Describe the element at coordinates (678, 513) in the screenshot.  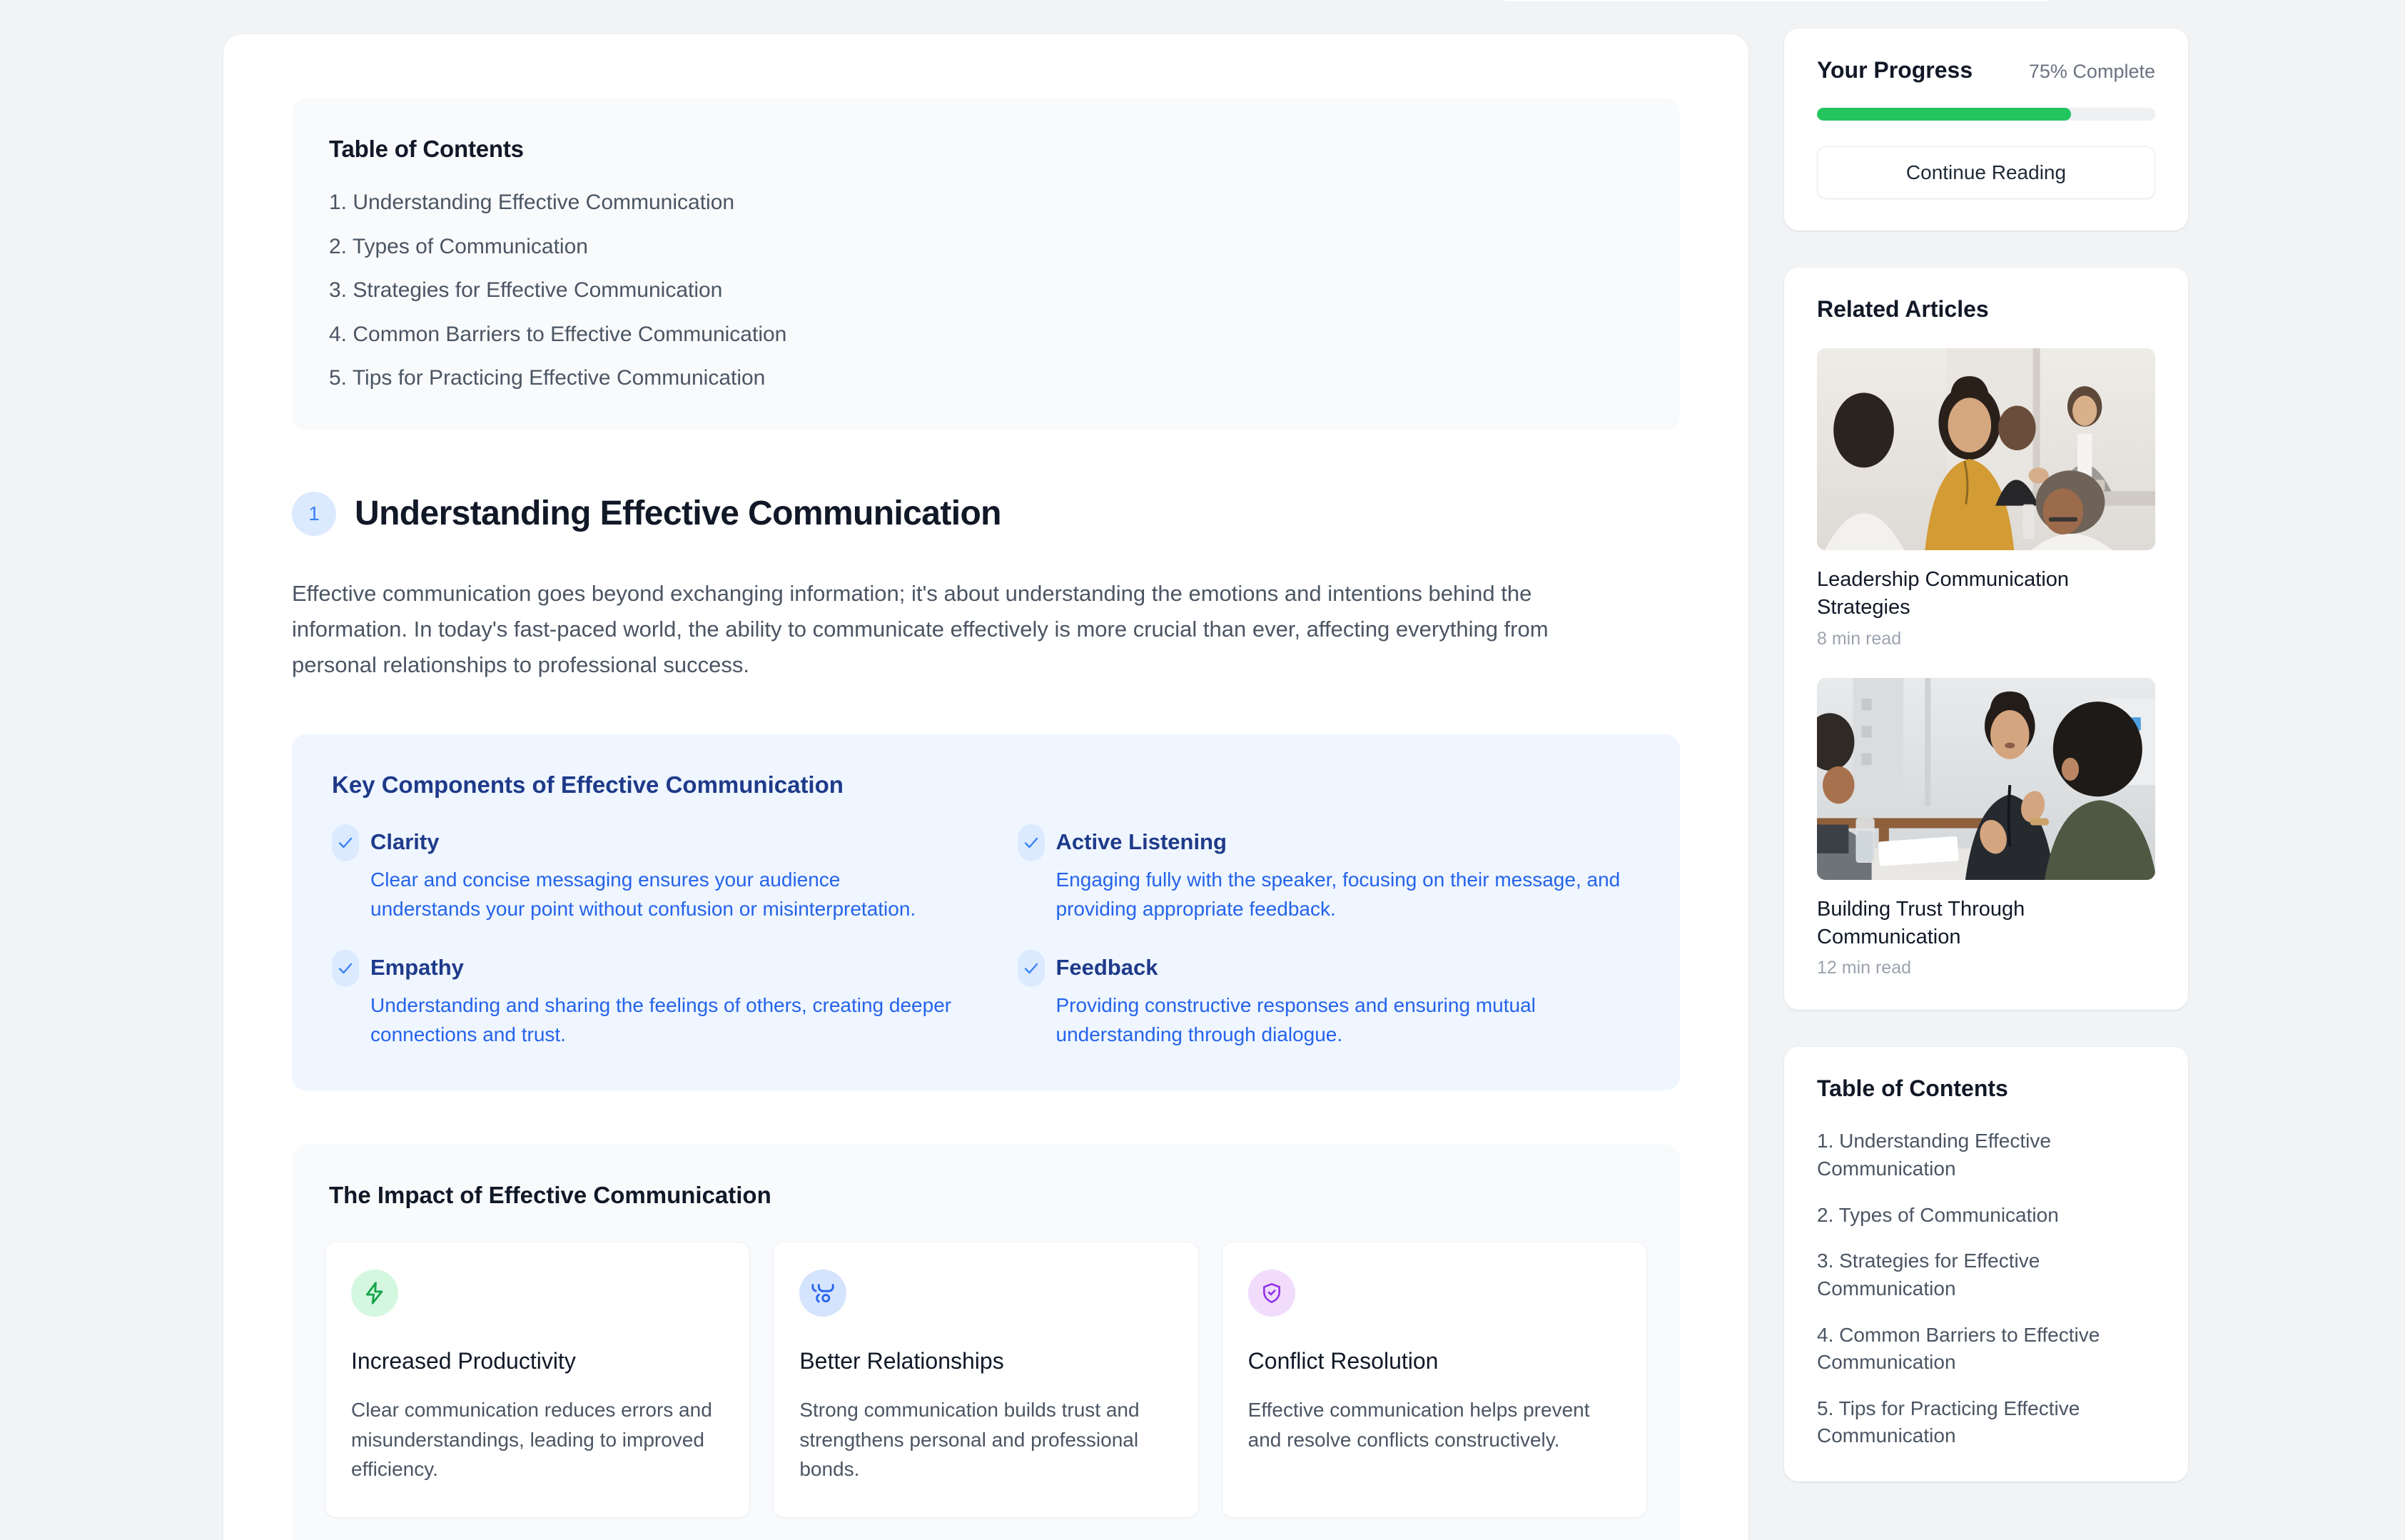
I see `section-title: Understanding Effective Communication` at that location.